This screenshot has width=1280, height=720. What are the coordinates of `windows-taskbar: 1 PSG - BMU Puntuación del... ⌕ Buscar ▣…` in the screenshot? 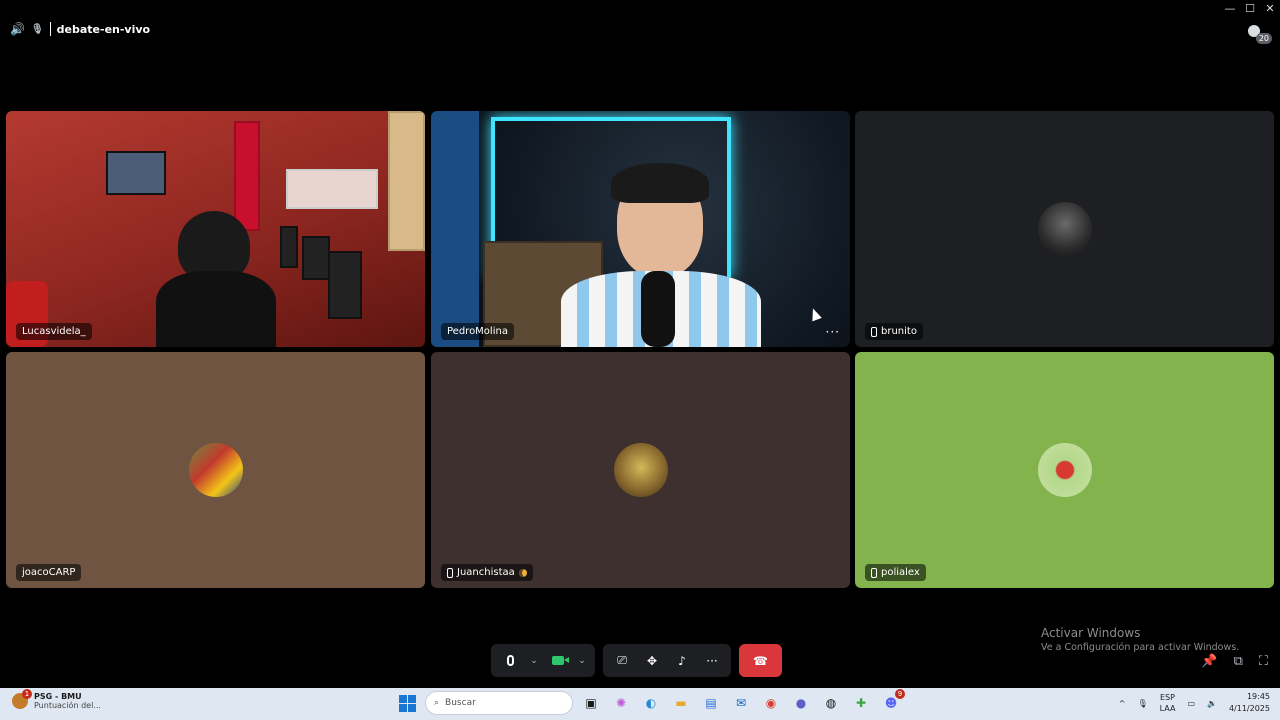 It's located at (640, 704).